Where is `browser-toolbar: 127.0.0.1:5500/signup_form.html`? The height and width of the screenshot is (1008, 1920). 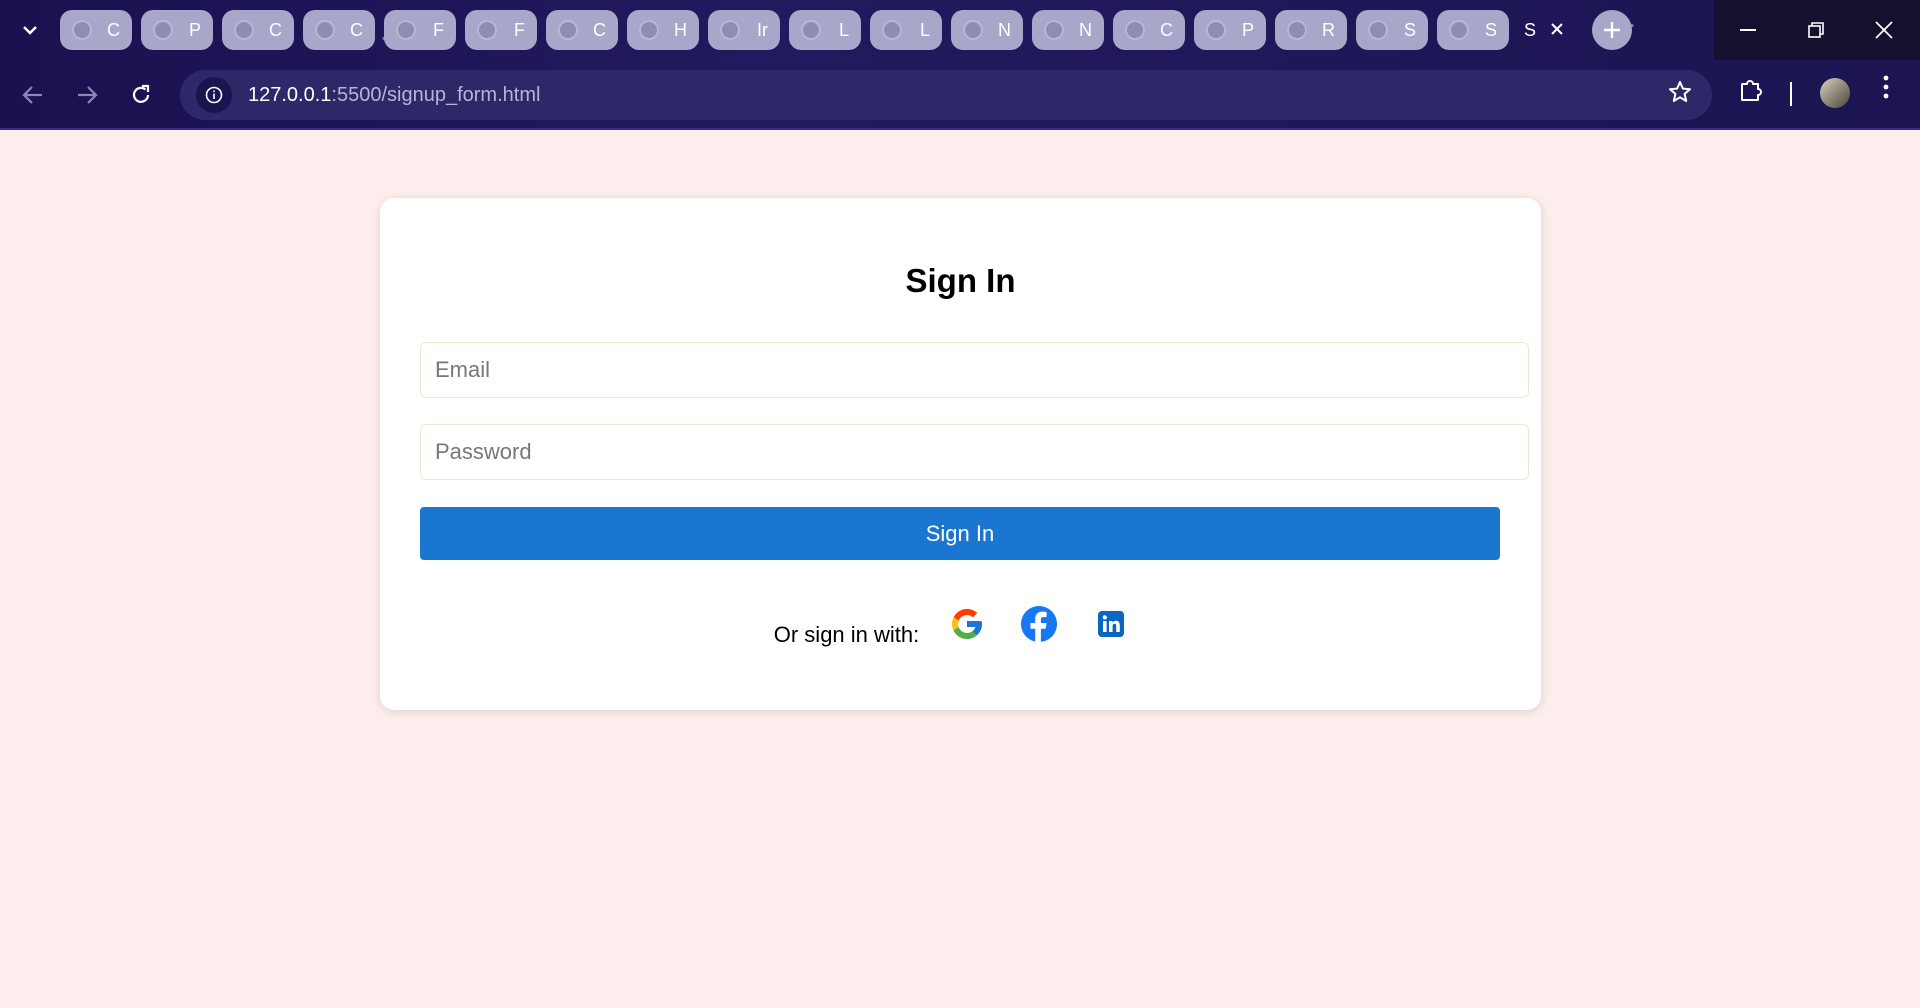 browser-toolbar: 127.0.0.1:5500/signup_form.html is located at coordinates (960, 95).